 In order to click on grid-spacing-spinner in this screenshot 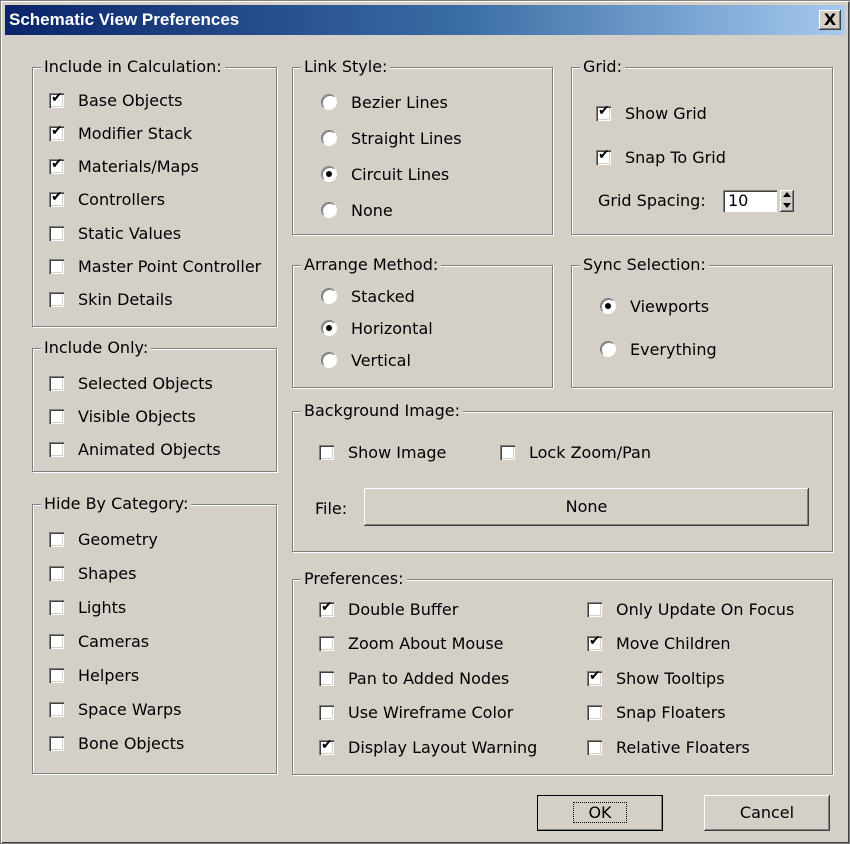, I will do `click(787, 201)`.